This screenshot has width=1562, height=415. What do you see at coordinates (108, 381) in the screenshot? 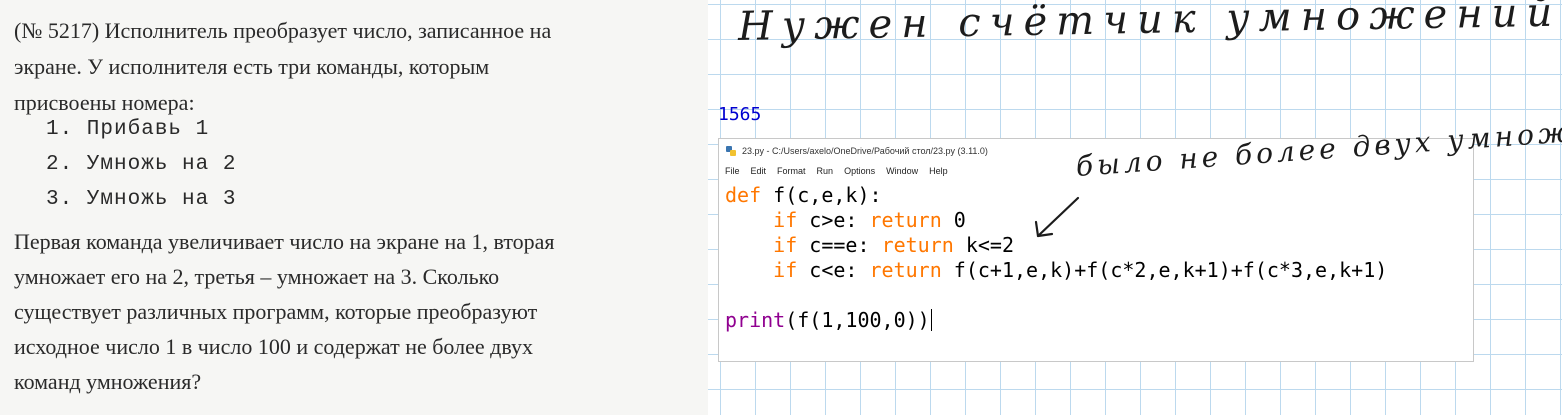
I see `question-line-5: команд умножения?` at bounding box center [108, 381].